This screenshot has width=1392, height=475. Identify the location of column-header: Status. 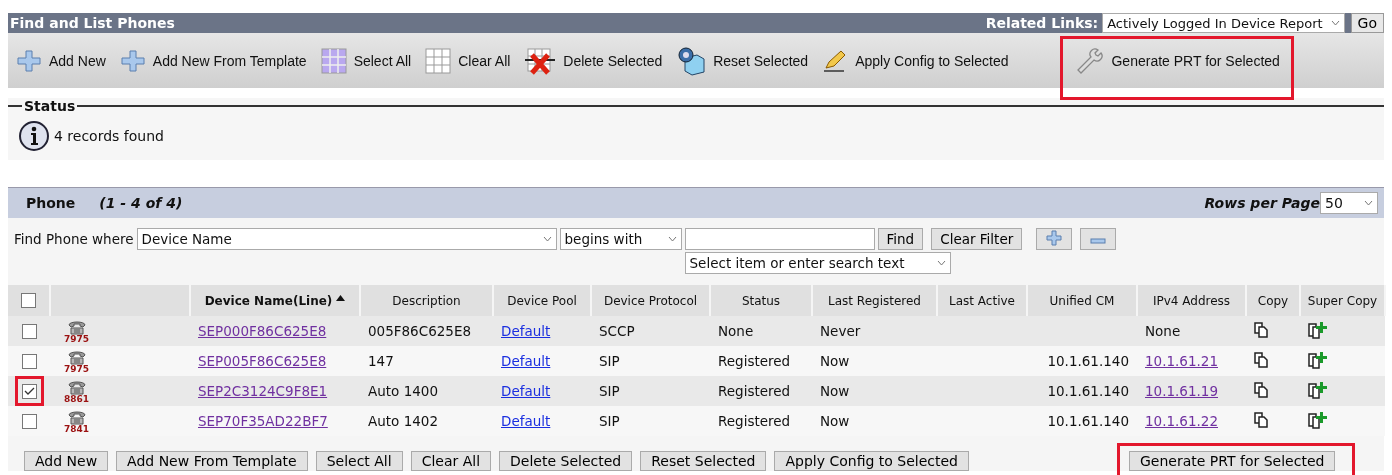
(761, 300).